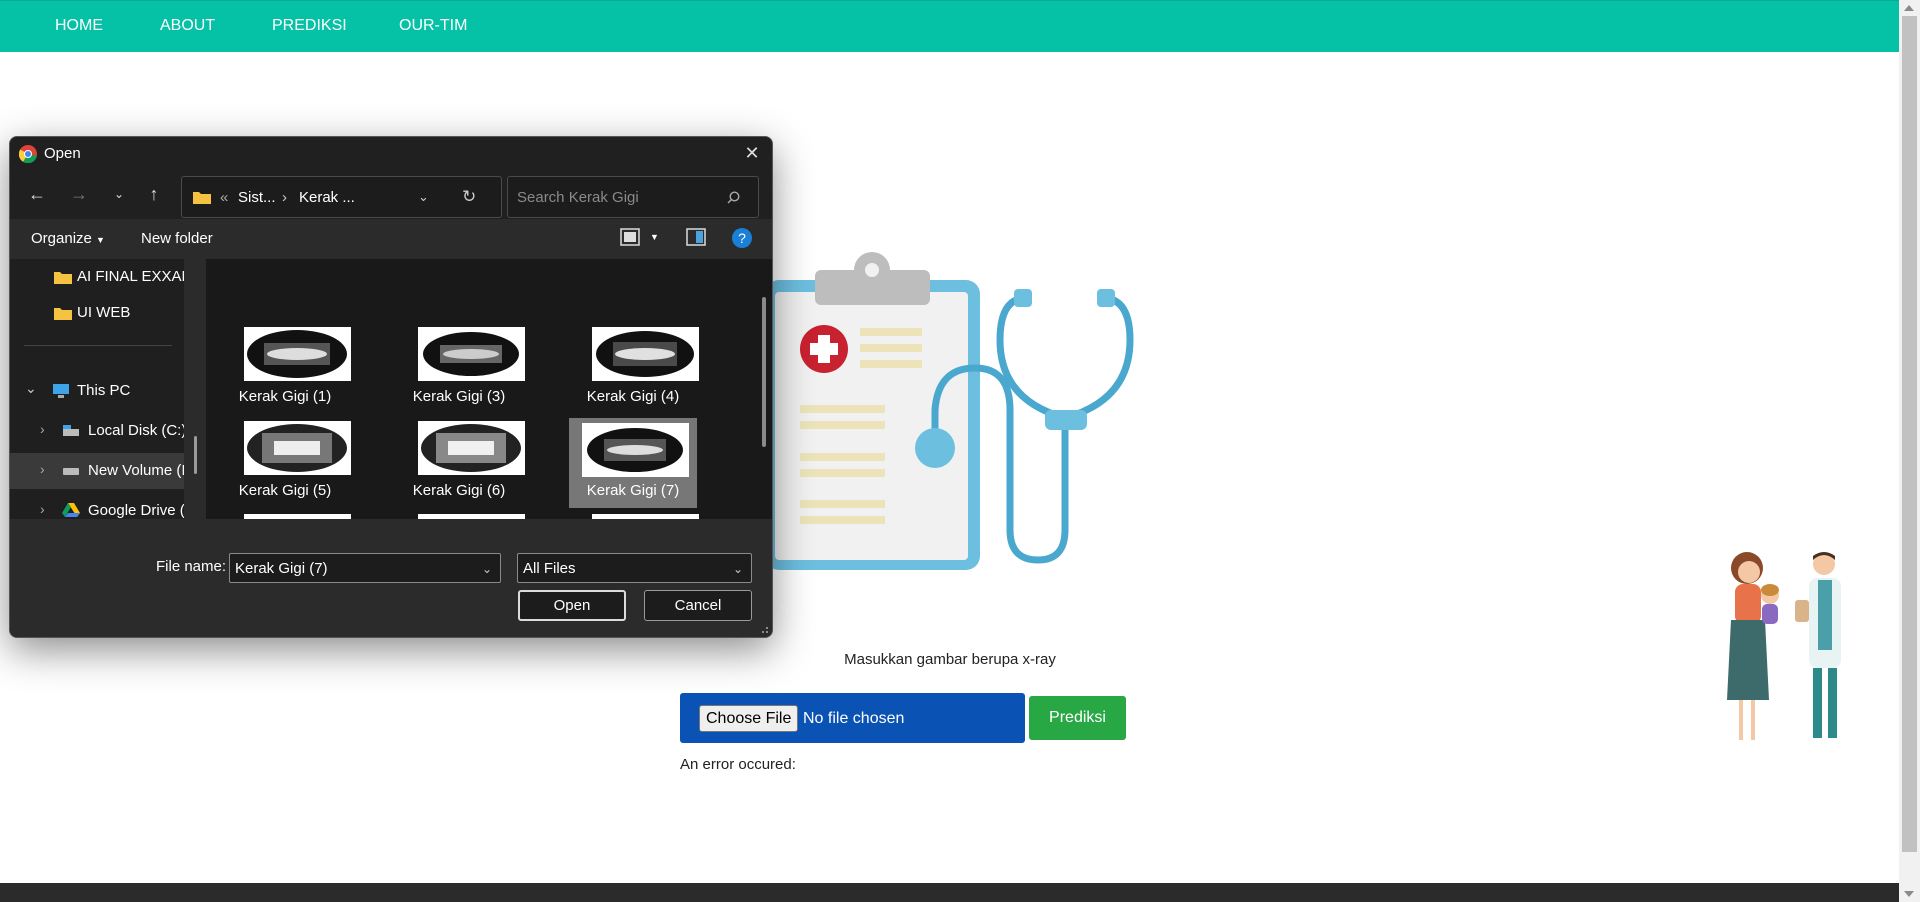  What do you see at coordinates (130, 276) in the screenshot?
I see `tree-label: AI FINAL EXXAM` at bounding box center [130, 276].